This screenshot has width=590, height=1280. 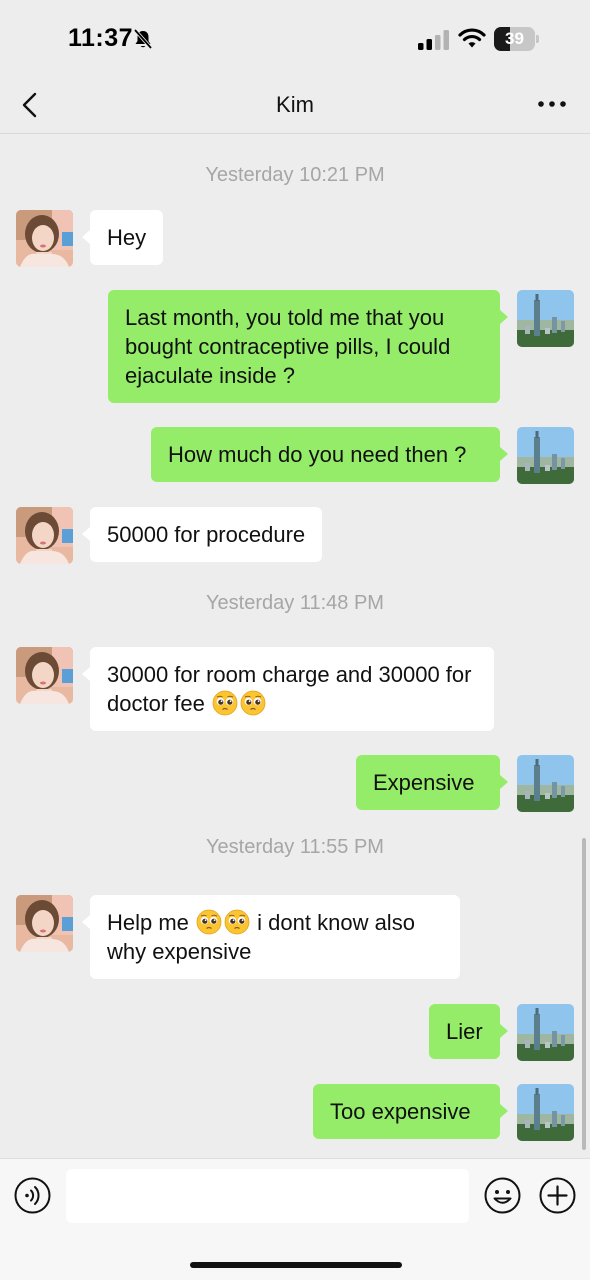 I want to click on chat-title: Kim, so click(x=295, y=104).